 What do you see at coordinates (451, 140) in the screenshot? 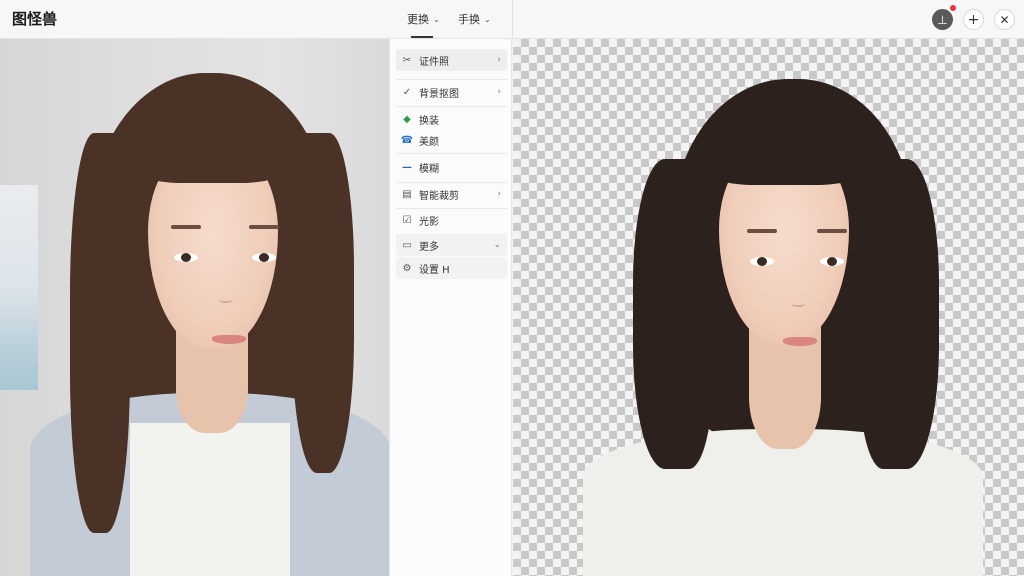
I see `panel-item-beauty: ☎ 美颜` at bounding box center [451, 140].